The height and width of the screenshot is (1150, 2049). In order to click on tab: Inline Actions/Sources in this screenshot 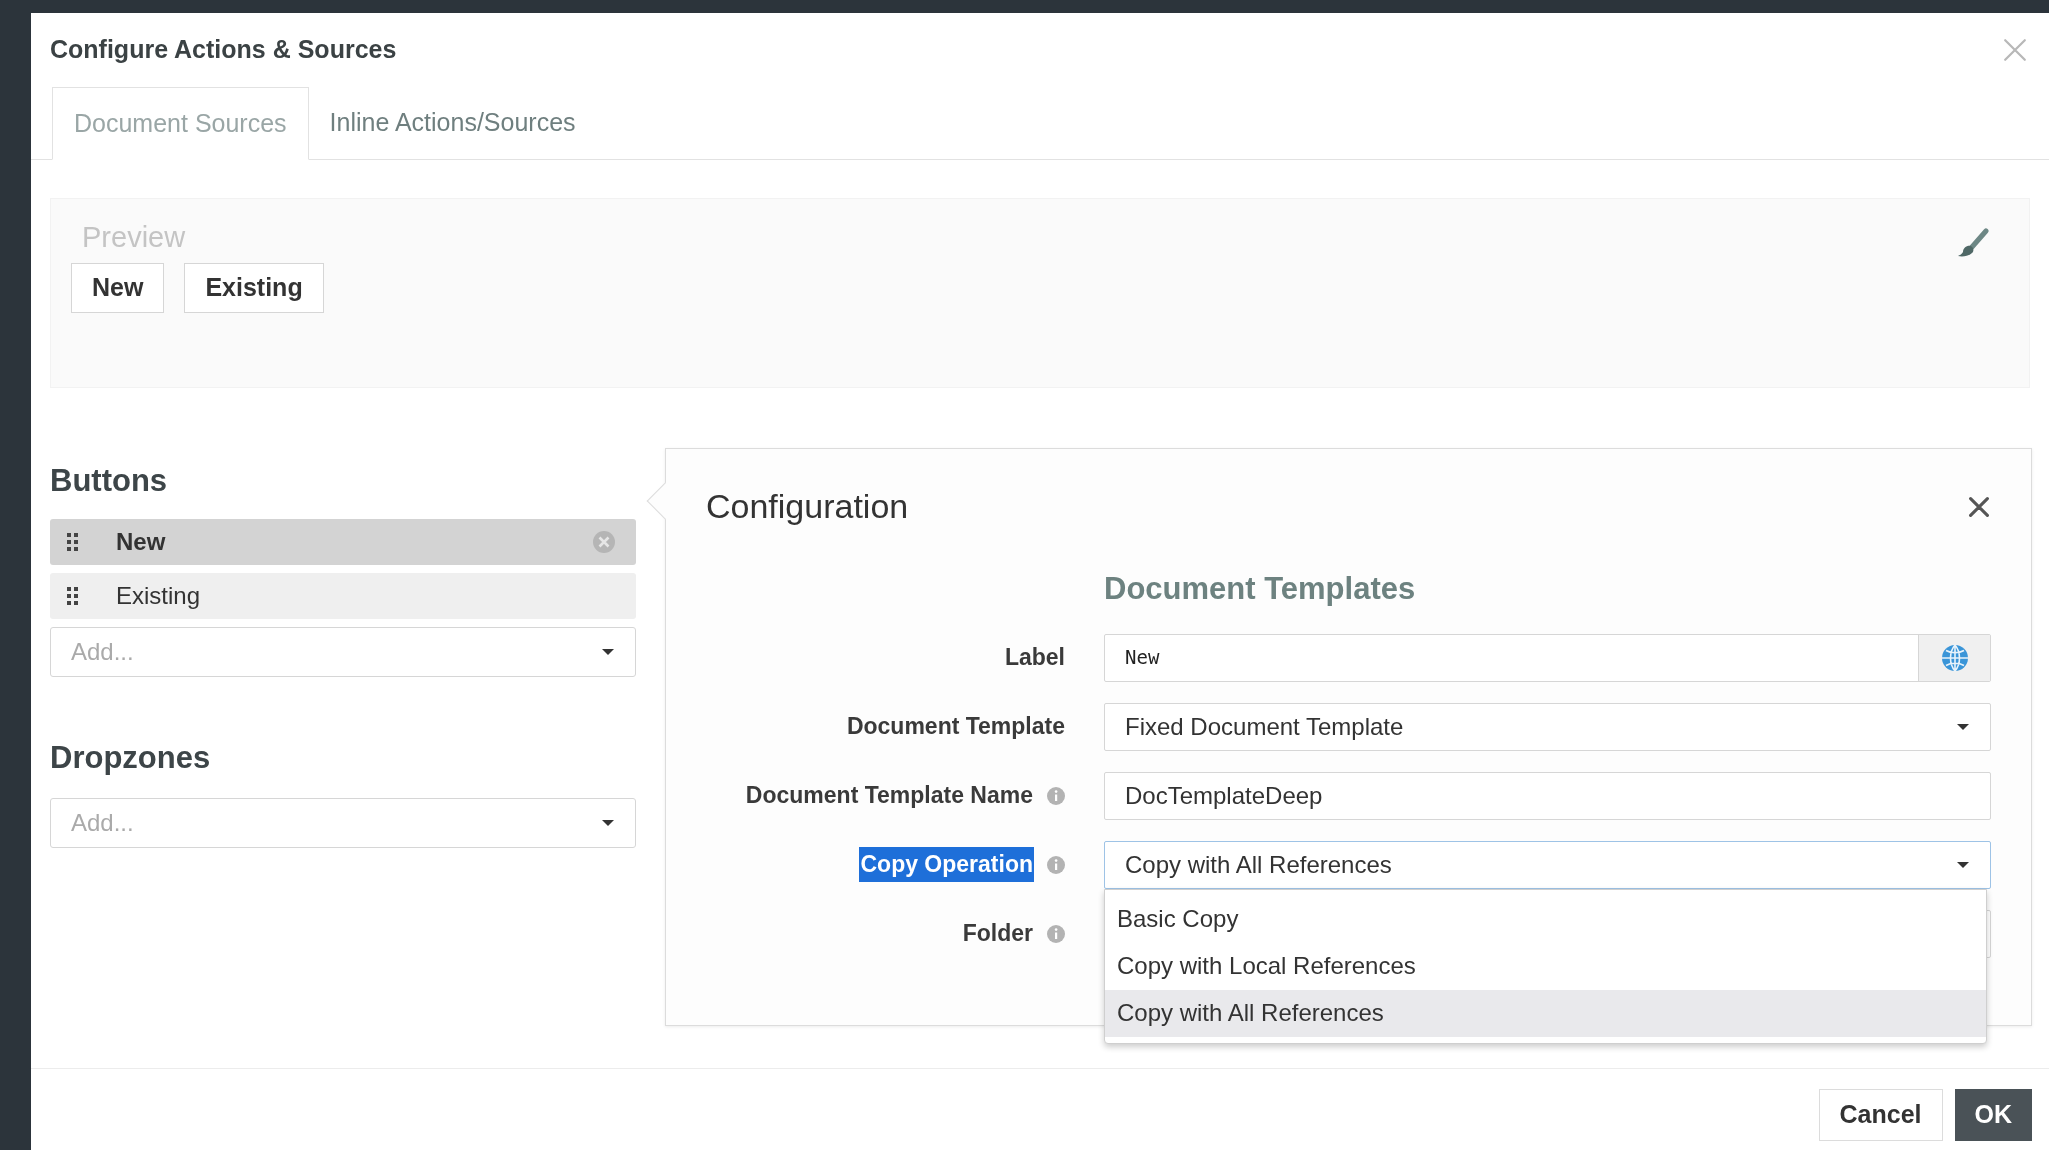, I will do `click(452, 123)`.